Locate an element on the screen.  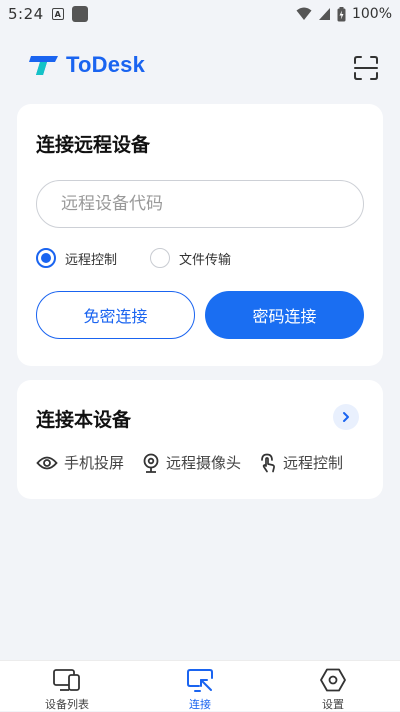
todesk-logo-icon is located at coordinates (43, 65).